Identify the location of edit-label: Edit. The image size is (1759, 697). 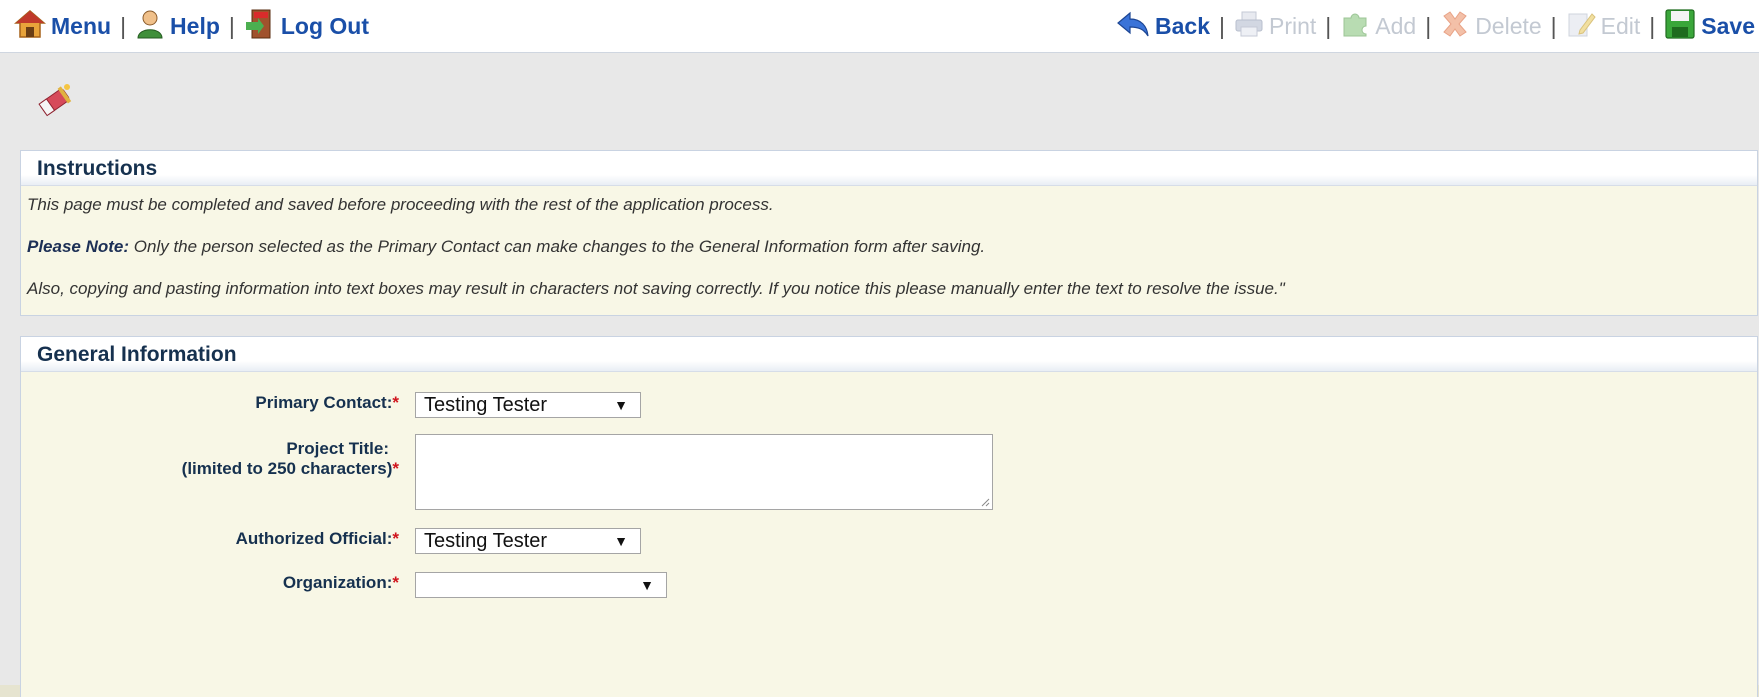
(1620, 25).